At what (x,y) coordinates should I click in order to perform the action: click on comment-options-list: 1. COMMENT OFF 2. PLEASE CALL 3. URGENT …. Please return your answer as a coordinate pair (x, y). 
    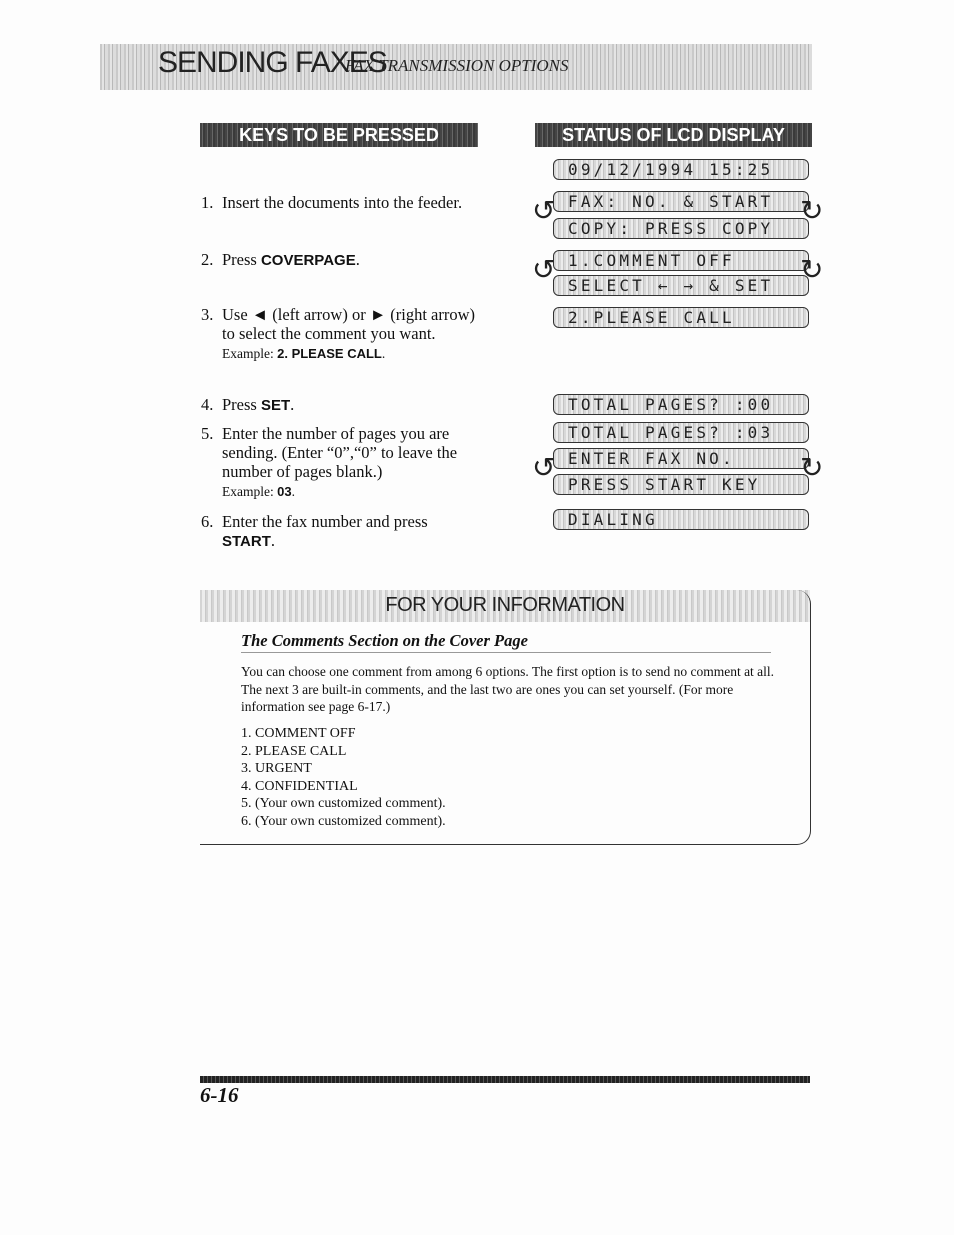
    Looking at the image, I should click on (343, 777).